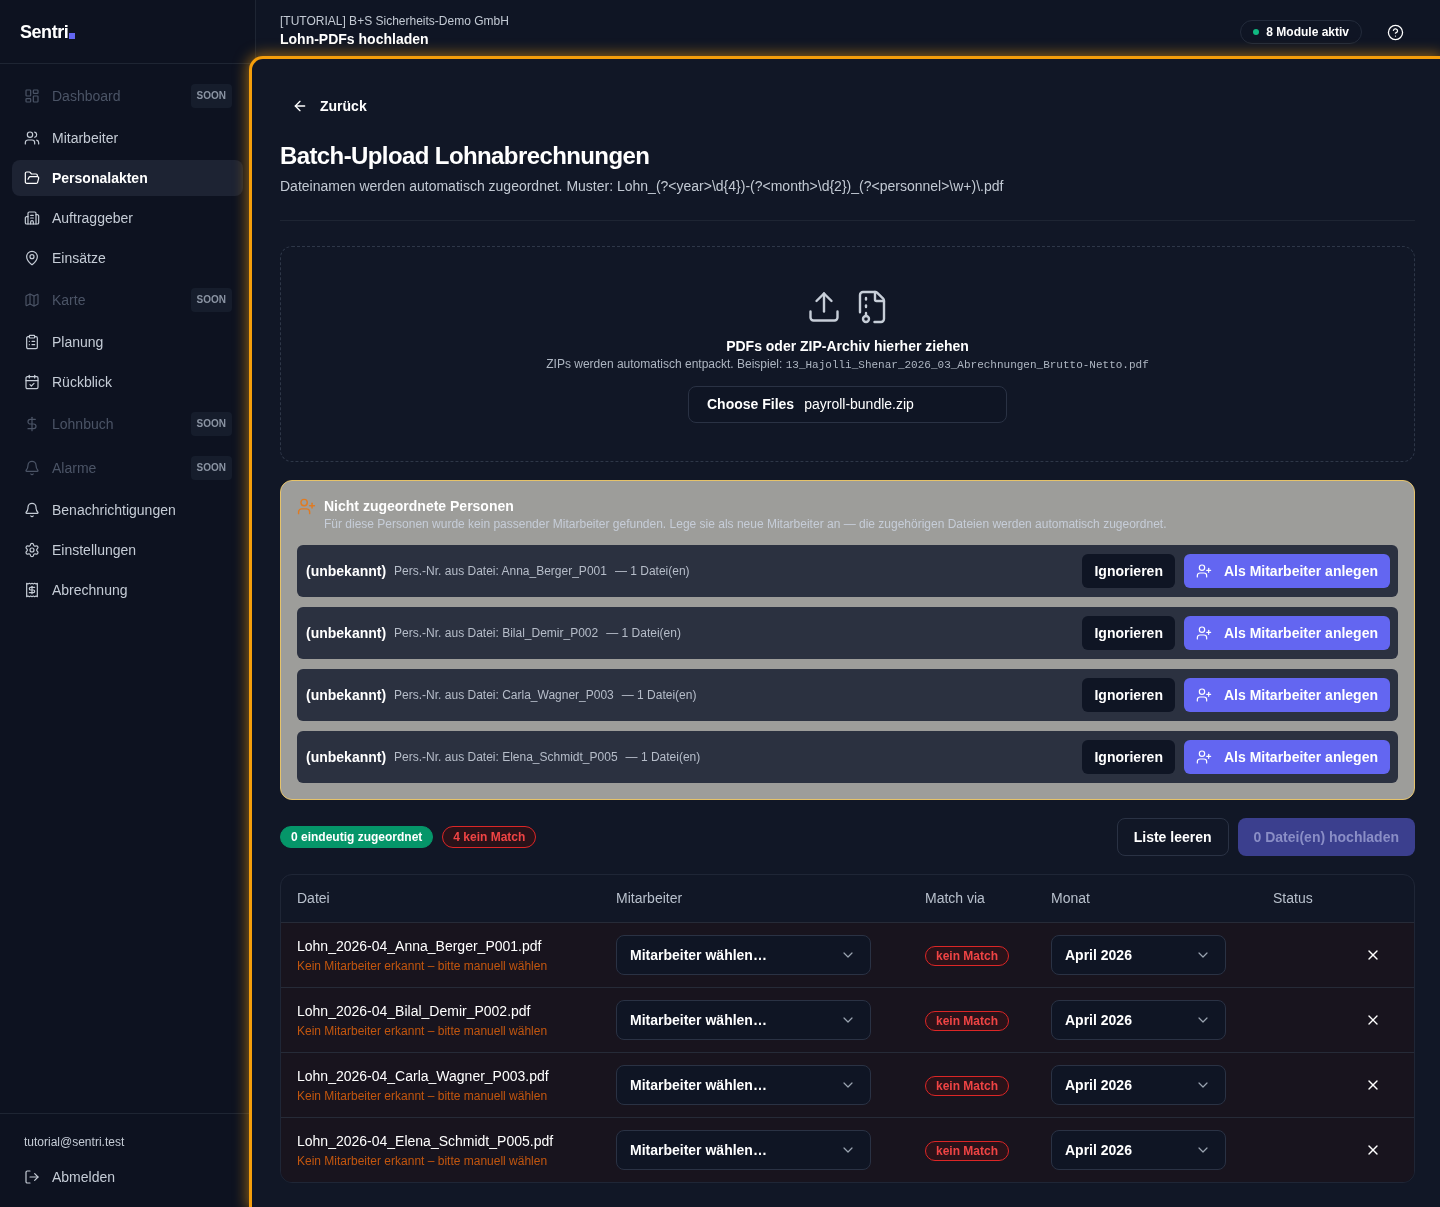  What do you see at coordinates (32, 218) in the screenshot?
I see `building-icon` at bounding box center [32, 218].